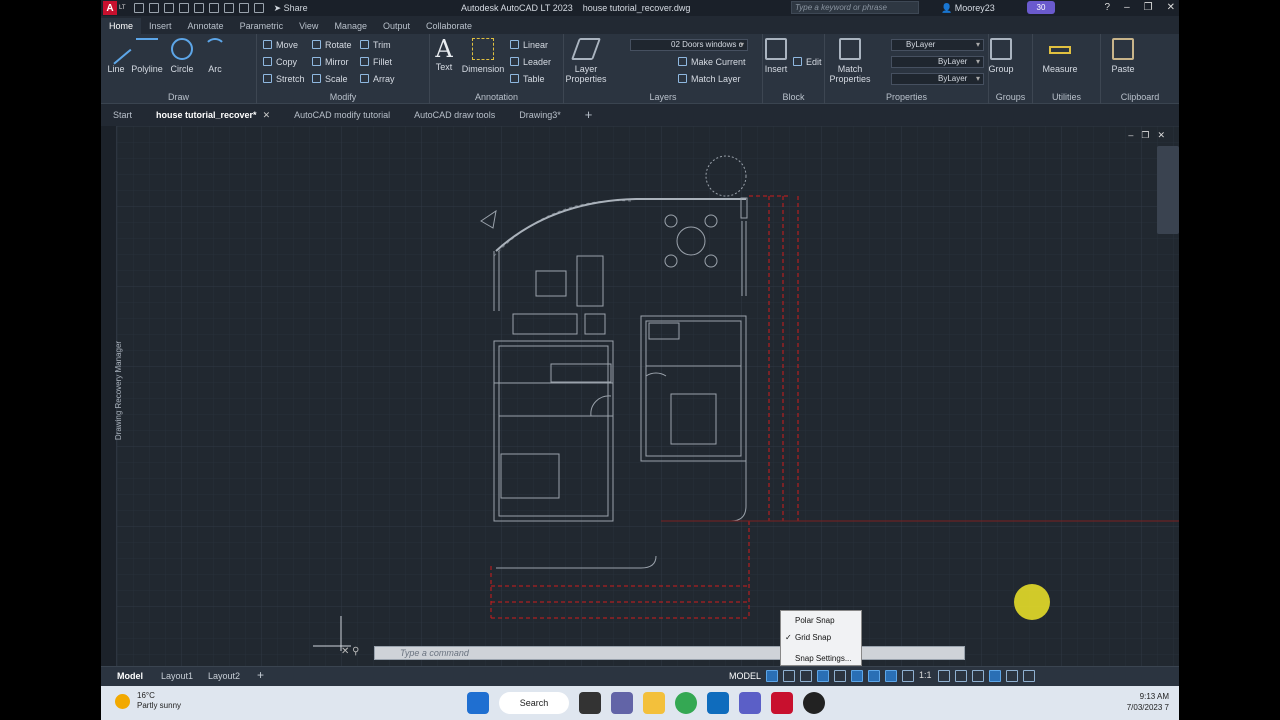 This screenshot has width=1280, height=720. Describe the element at coordinates (444, 54) in the screenshot. I see `text-button: A Text` at that location.